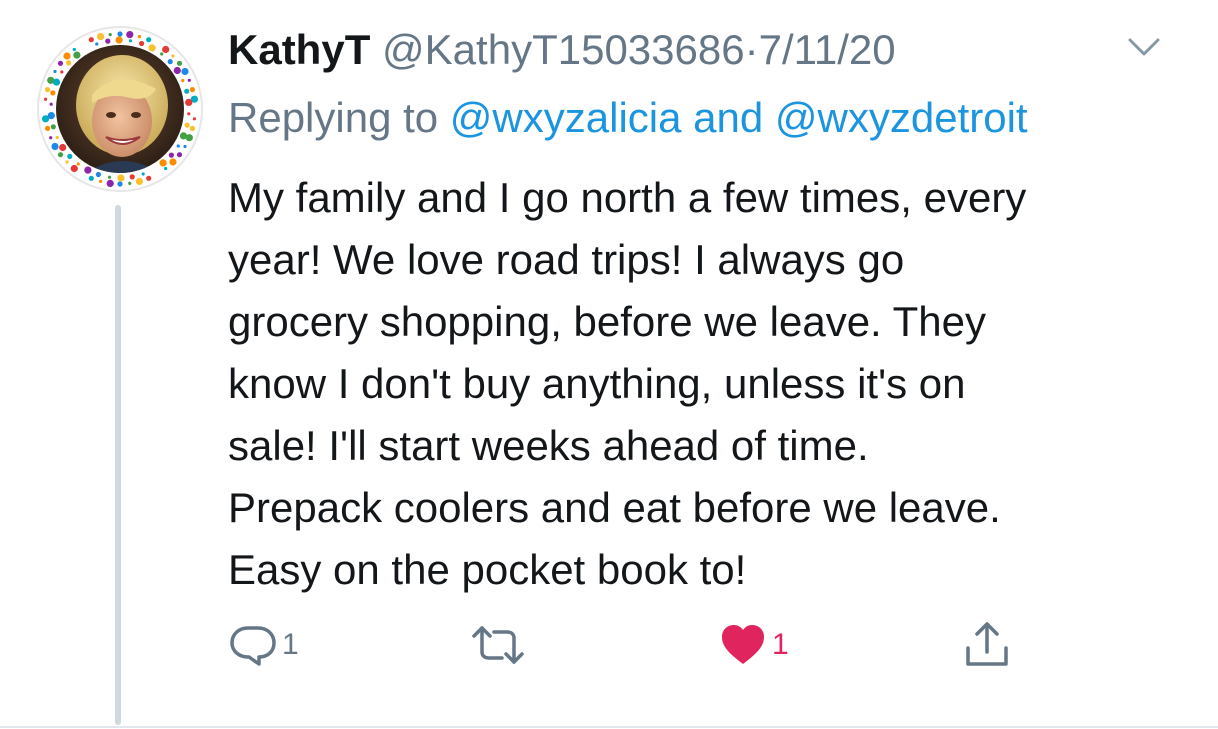 The image size is (1218, 729). What do you see at coordinates (780, 644) in the screenshot?
I see `like-count: 1` at bounding box center [780, 644].